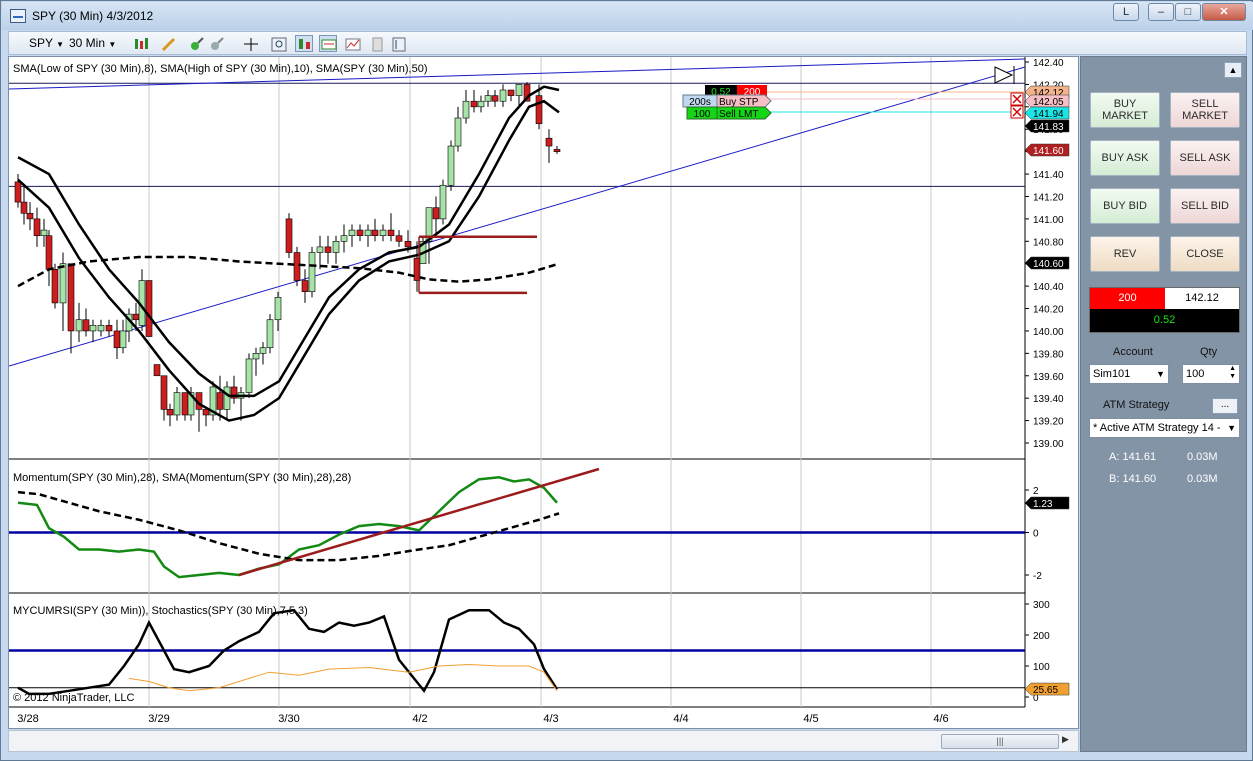 This screenshot has width=1253, height=761. What do you see at coordinates (1048, 114) in the screenshot?
I see `limit-price-marker: 141.94` at bounding box center [1048, 114].